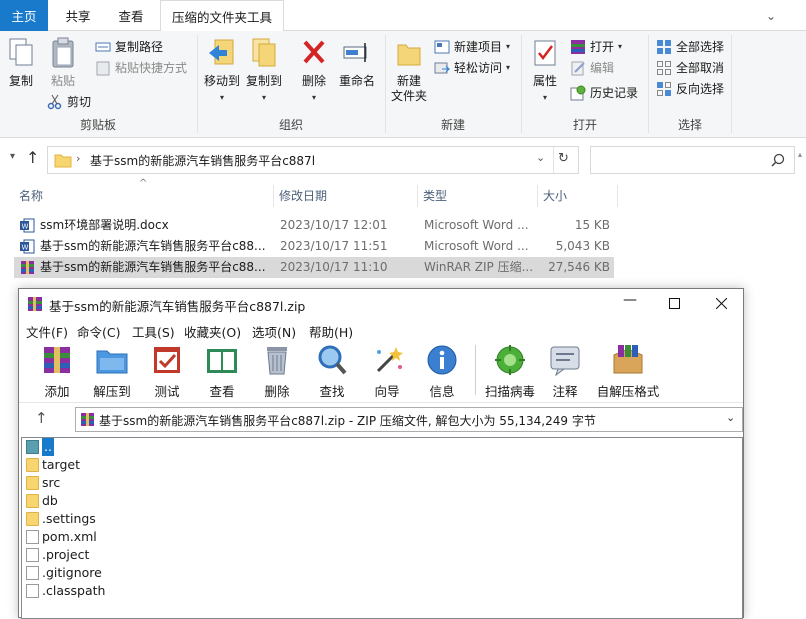 The width and height of the screenshot is (806, 619). I want to click on winrar-menu-bar: 文件(F) 命令(C) 工具(S) 收藏夹(O) 选项(N) 帮助(H), so click(381, 330).